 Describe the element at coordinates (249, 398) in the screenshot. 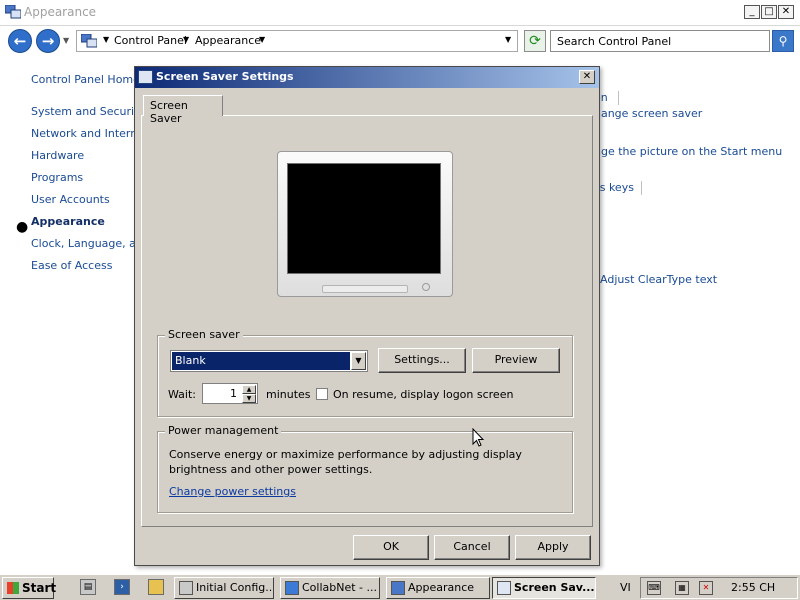

I see `stepper-down-icon: ▼` at that location.